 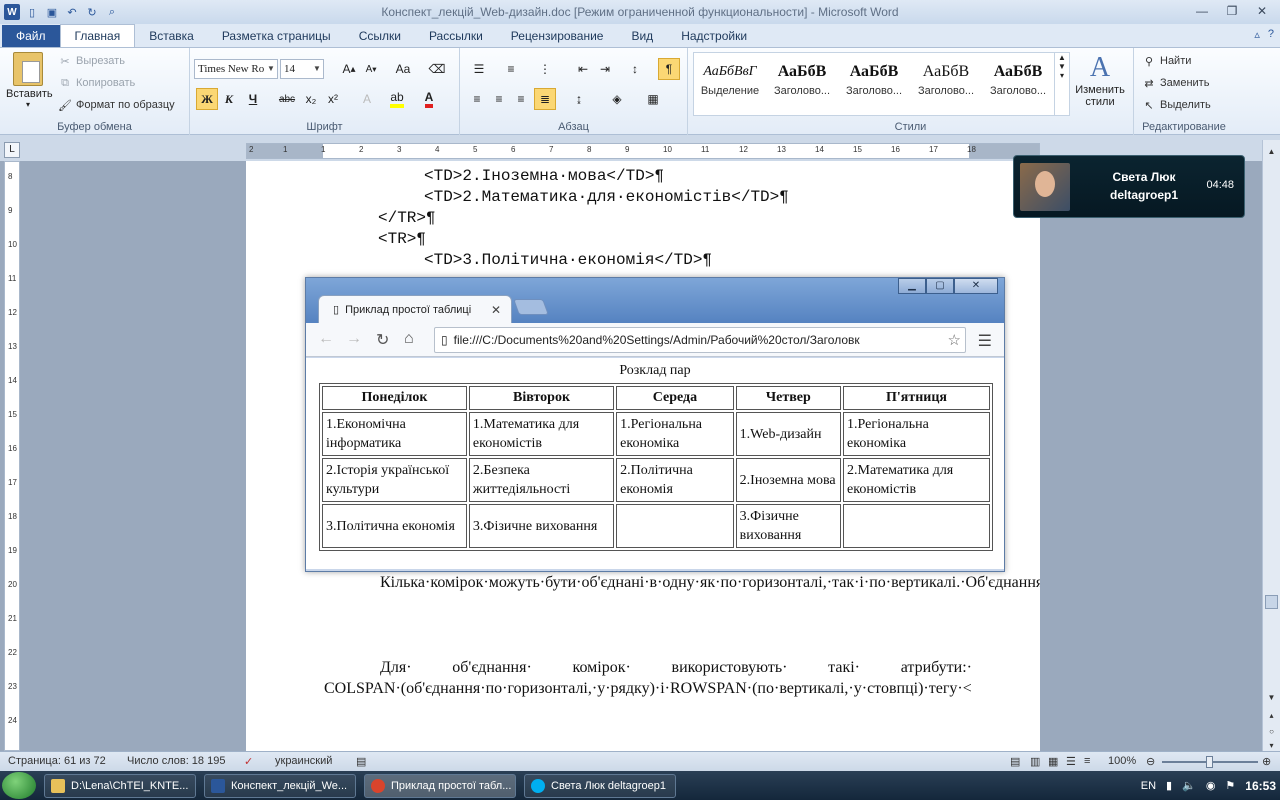 I want to click on prev-page-icon: ▴, so click(x=1271, y=716).